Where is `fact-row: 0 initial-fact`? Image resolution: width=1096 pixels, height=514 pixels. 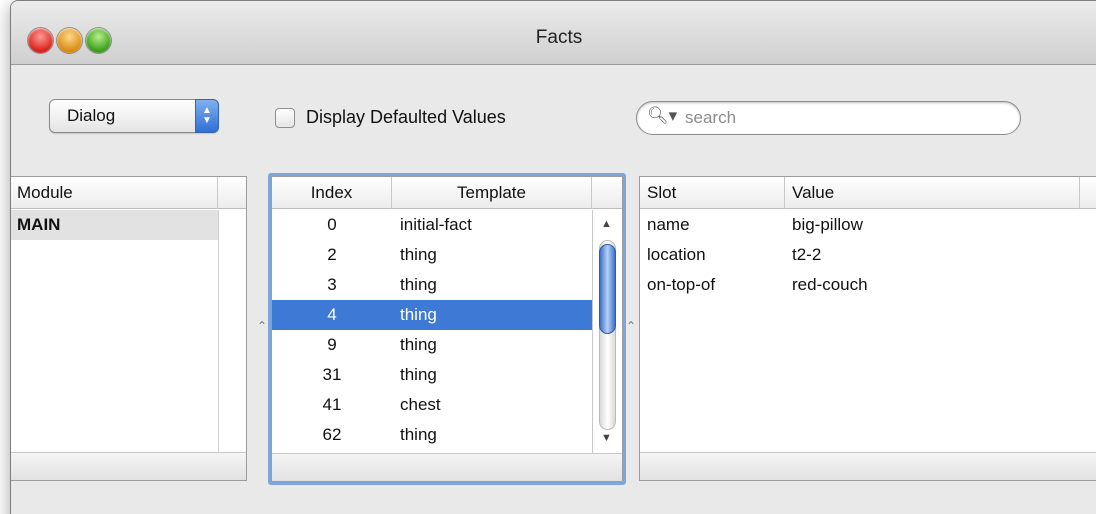 fact-row: 0 initial-fact is located at coordinates (432, 225).